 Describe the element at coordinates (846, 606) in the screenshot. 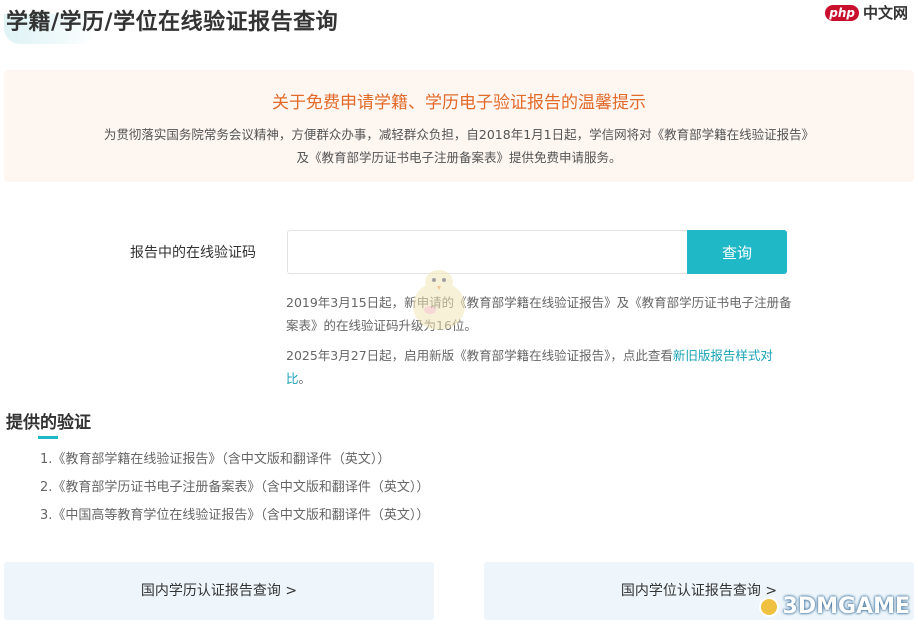

I see `3dm-logo-text: 3DMGAME` at that location.